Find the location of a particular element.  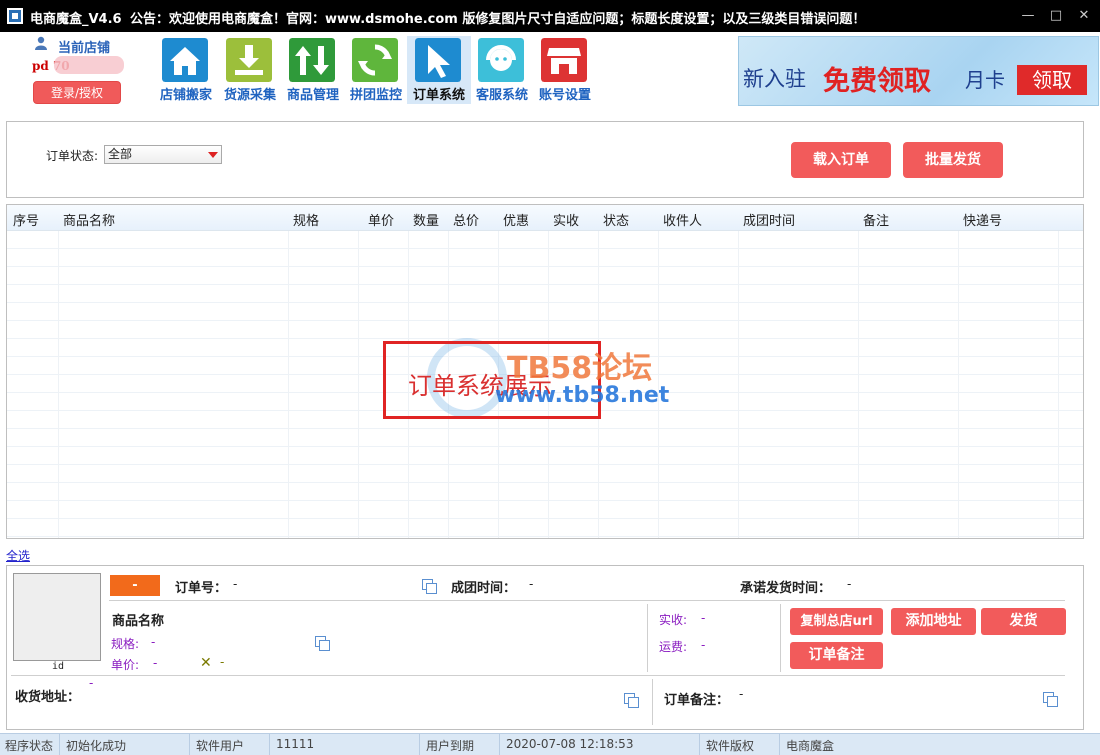

tool-label: 店铺搬家 is located at coordinates (185, 95).